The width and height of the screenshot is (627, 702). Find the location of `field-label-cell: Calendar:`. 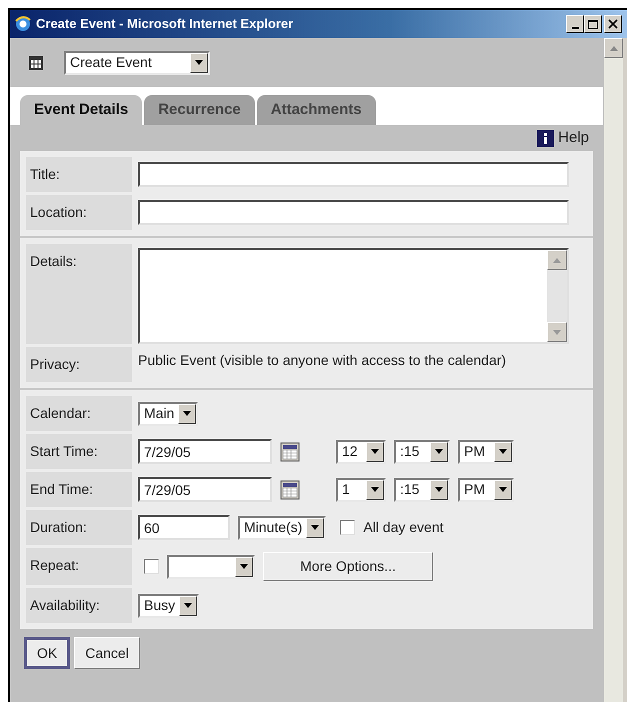

field-label-cell: Calendar: is located at coordinates (79, 413).